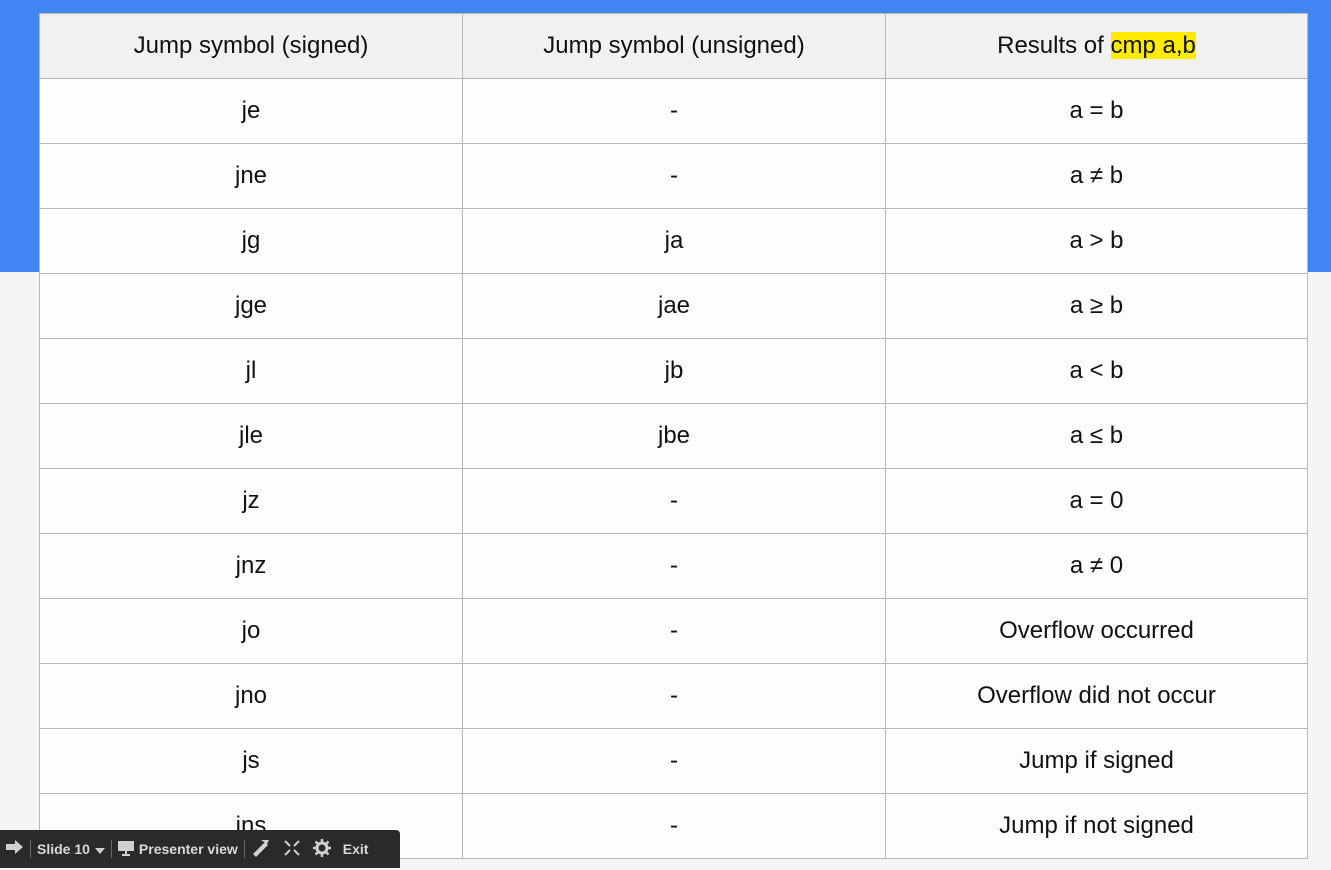 This screenshot has height=870, width=1331. Describe the element at coordinates (1096, 761) in the screenshot. I see `cell-result: Jump if signed` at that location.